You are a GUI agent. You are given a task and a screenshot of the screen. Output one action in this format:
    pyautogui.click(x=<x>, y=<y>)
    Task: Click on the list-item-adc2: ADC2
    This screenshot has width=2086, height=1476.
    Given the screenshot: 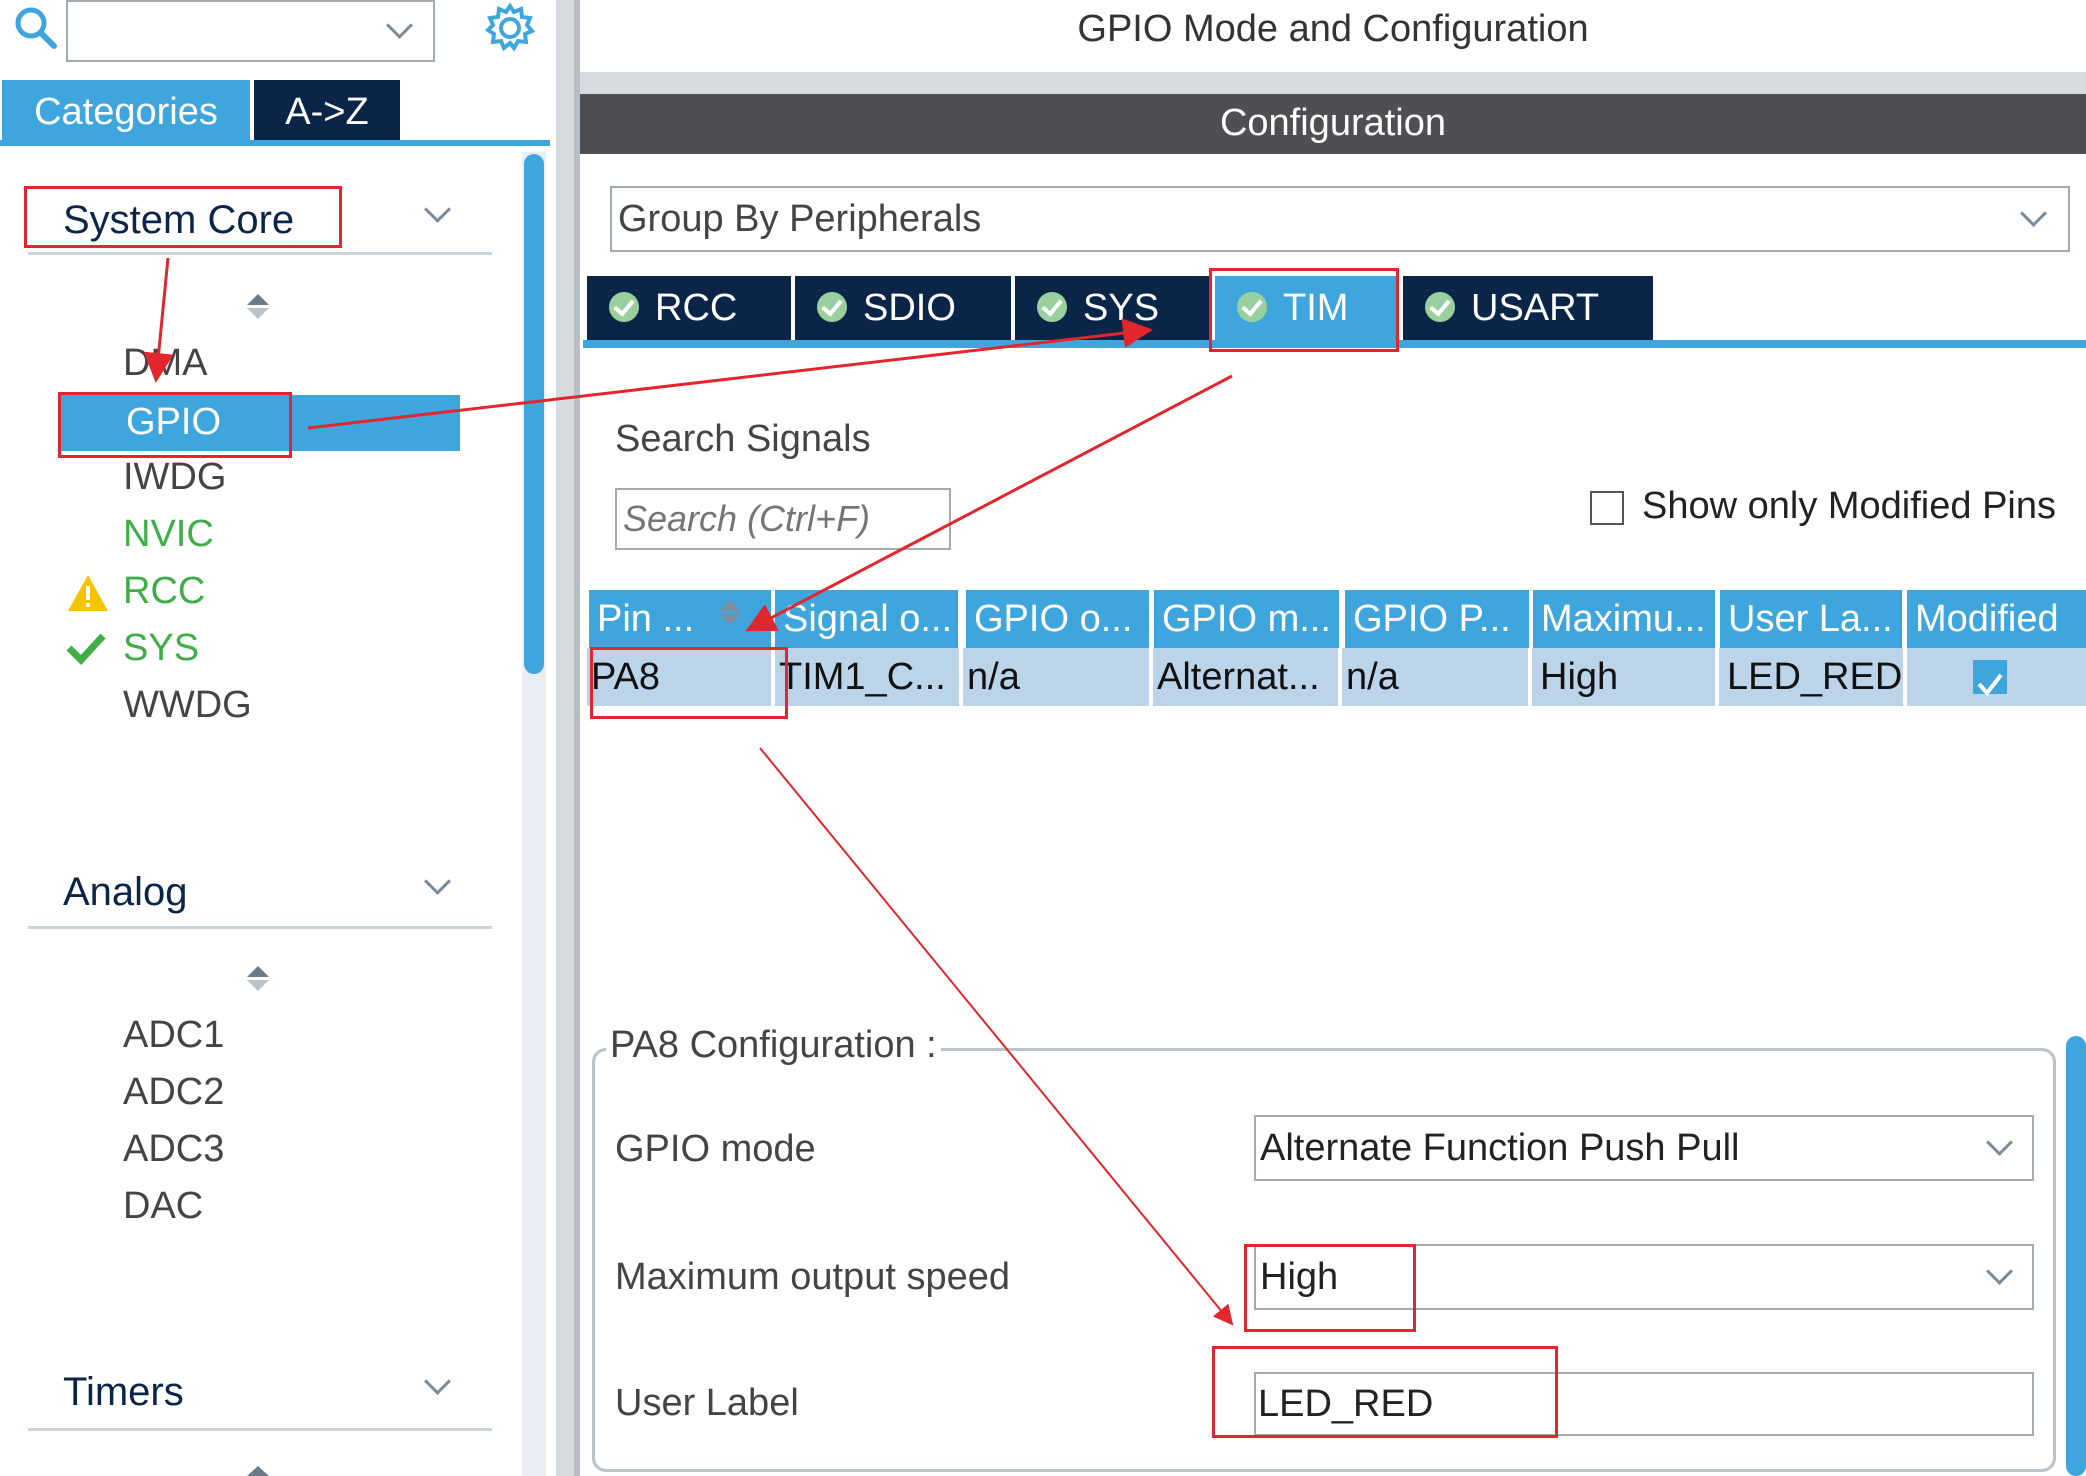 What is the action you would take?
    pyautogui.click(x=173, y=1092)
    